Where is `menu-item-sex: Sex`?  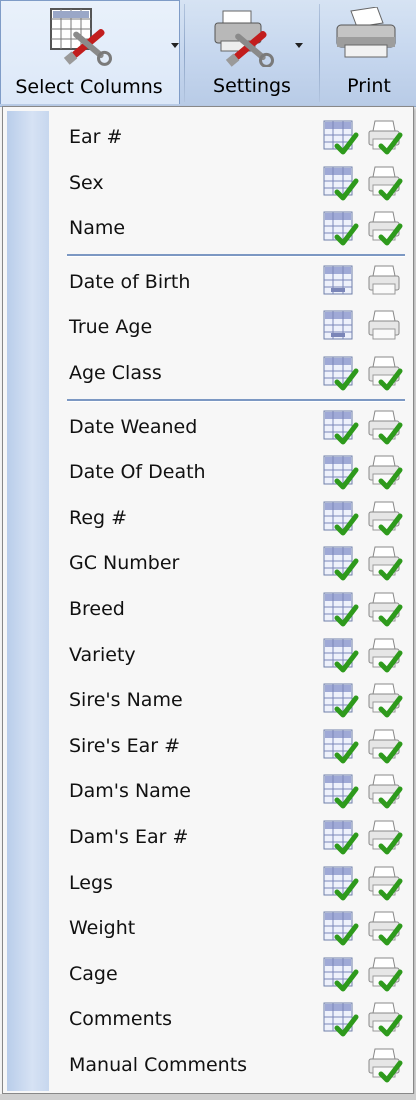
menu-item-sex: Sex is located at coordinates (231, 183).